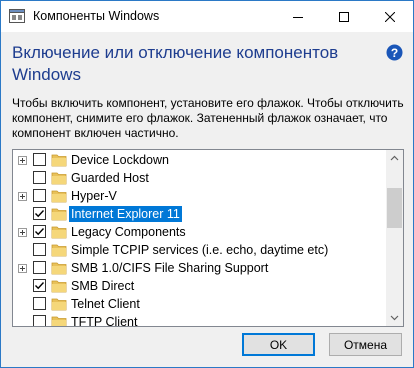 The width and height of the screenshot is (414, 368). I want to click on maximize-button, so click(344, 16).